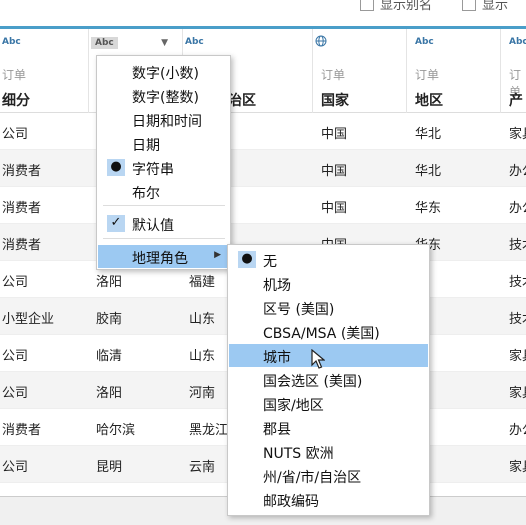 The image size is (526, 525). Describe the element at coordinates (396, 6) in the screenshot. I see `show-alias-checkbox: 显示别名` at that location.